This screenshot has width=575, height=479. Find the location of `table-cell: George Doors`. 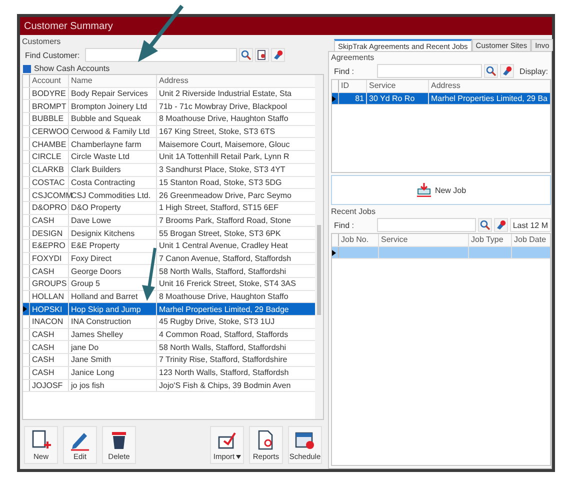

table-cell: George Doors is located at coordinates (113, 271).